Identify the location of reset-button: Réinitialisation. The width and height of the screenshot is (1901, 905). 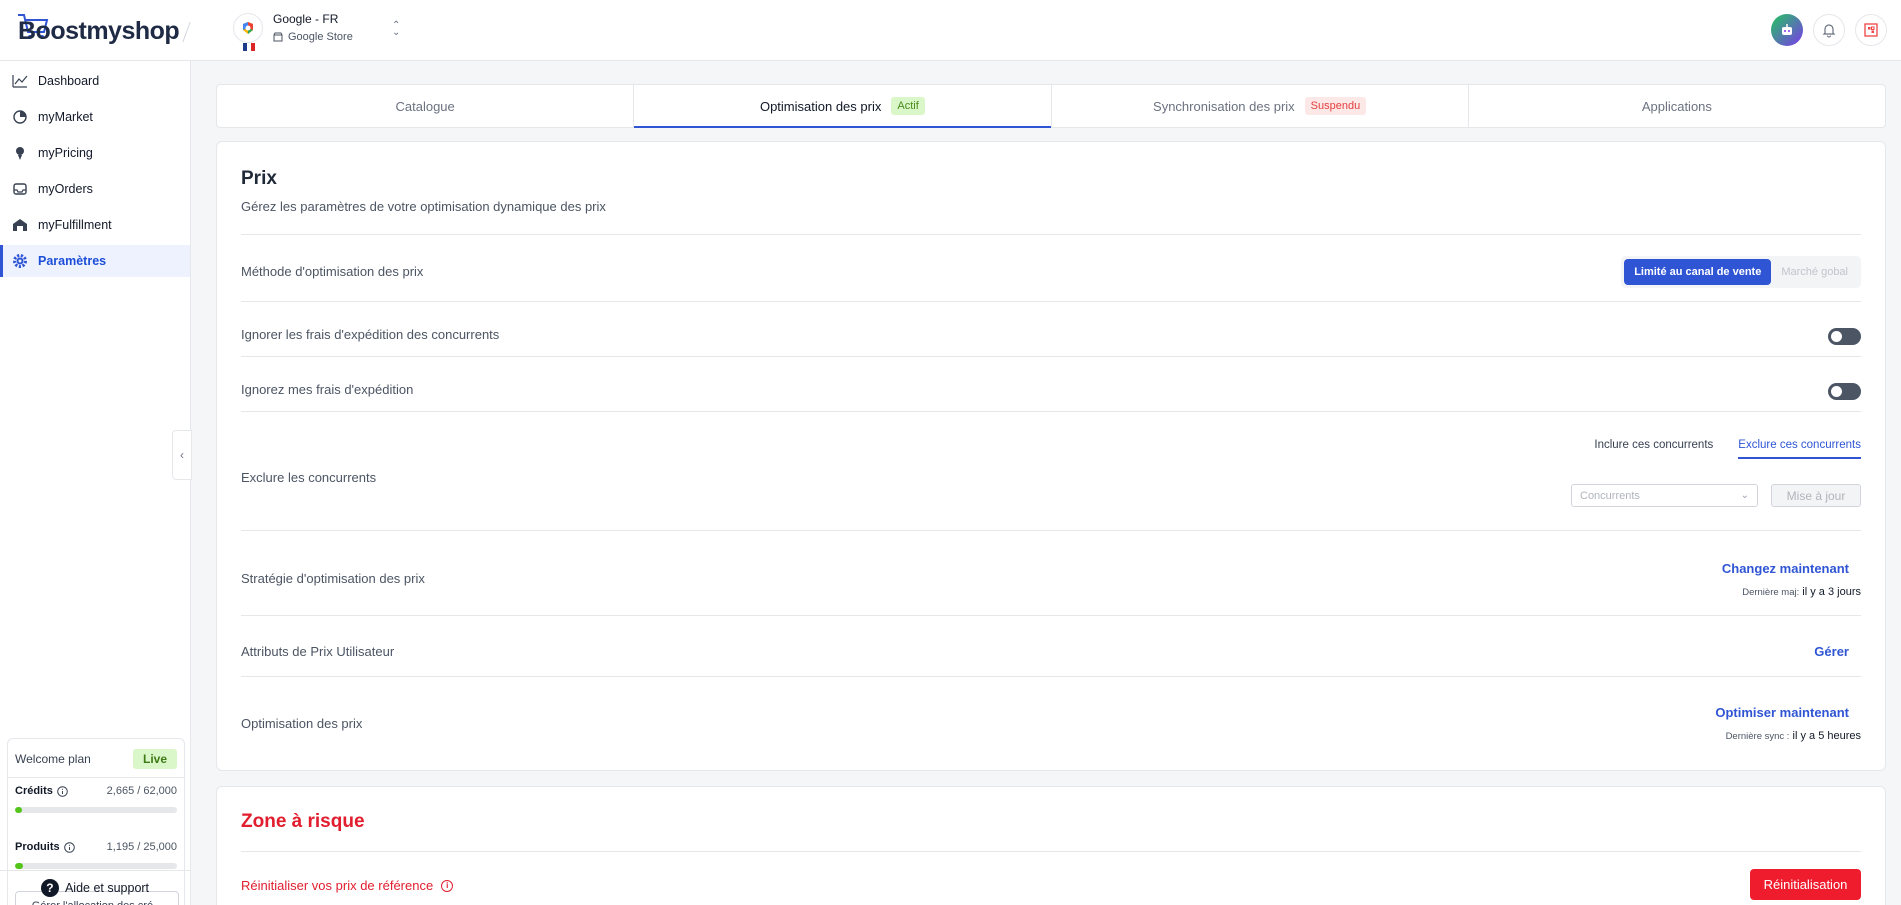
(1805, 884).